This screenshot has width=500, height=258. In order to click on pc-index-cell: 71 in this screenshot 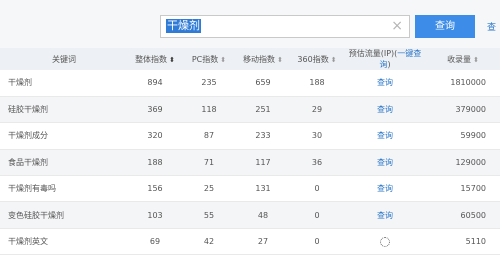, I will do `click(209, 162)`.